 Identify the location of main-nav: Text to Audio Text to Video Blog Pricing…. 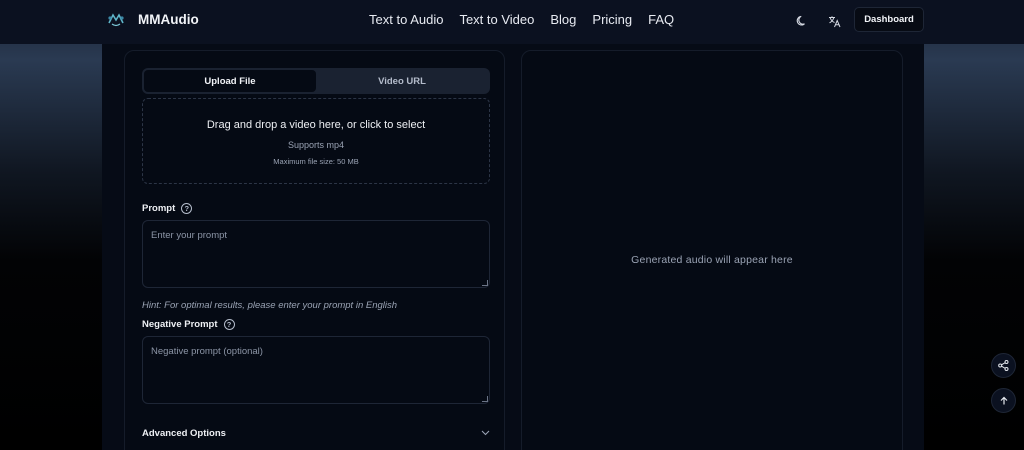
(521, 19).